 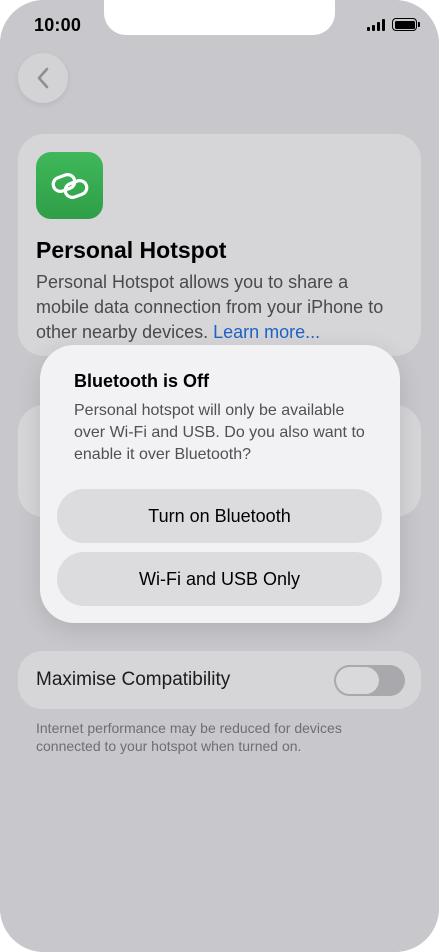 I want to click on battery-icon, so click(x=406, y=24).